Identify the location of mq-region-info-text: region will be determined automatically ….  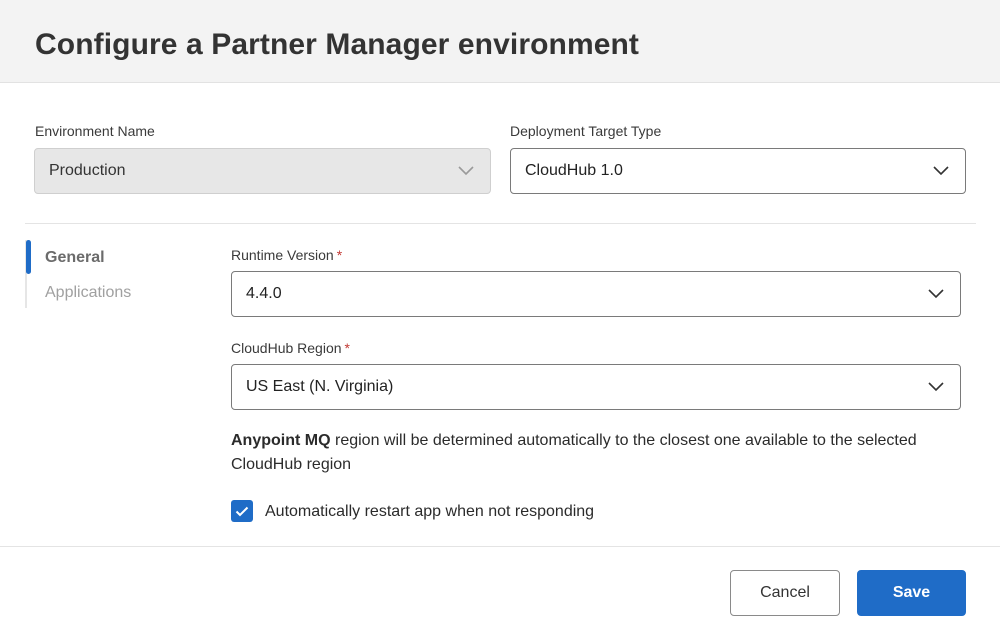
(574, 452).